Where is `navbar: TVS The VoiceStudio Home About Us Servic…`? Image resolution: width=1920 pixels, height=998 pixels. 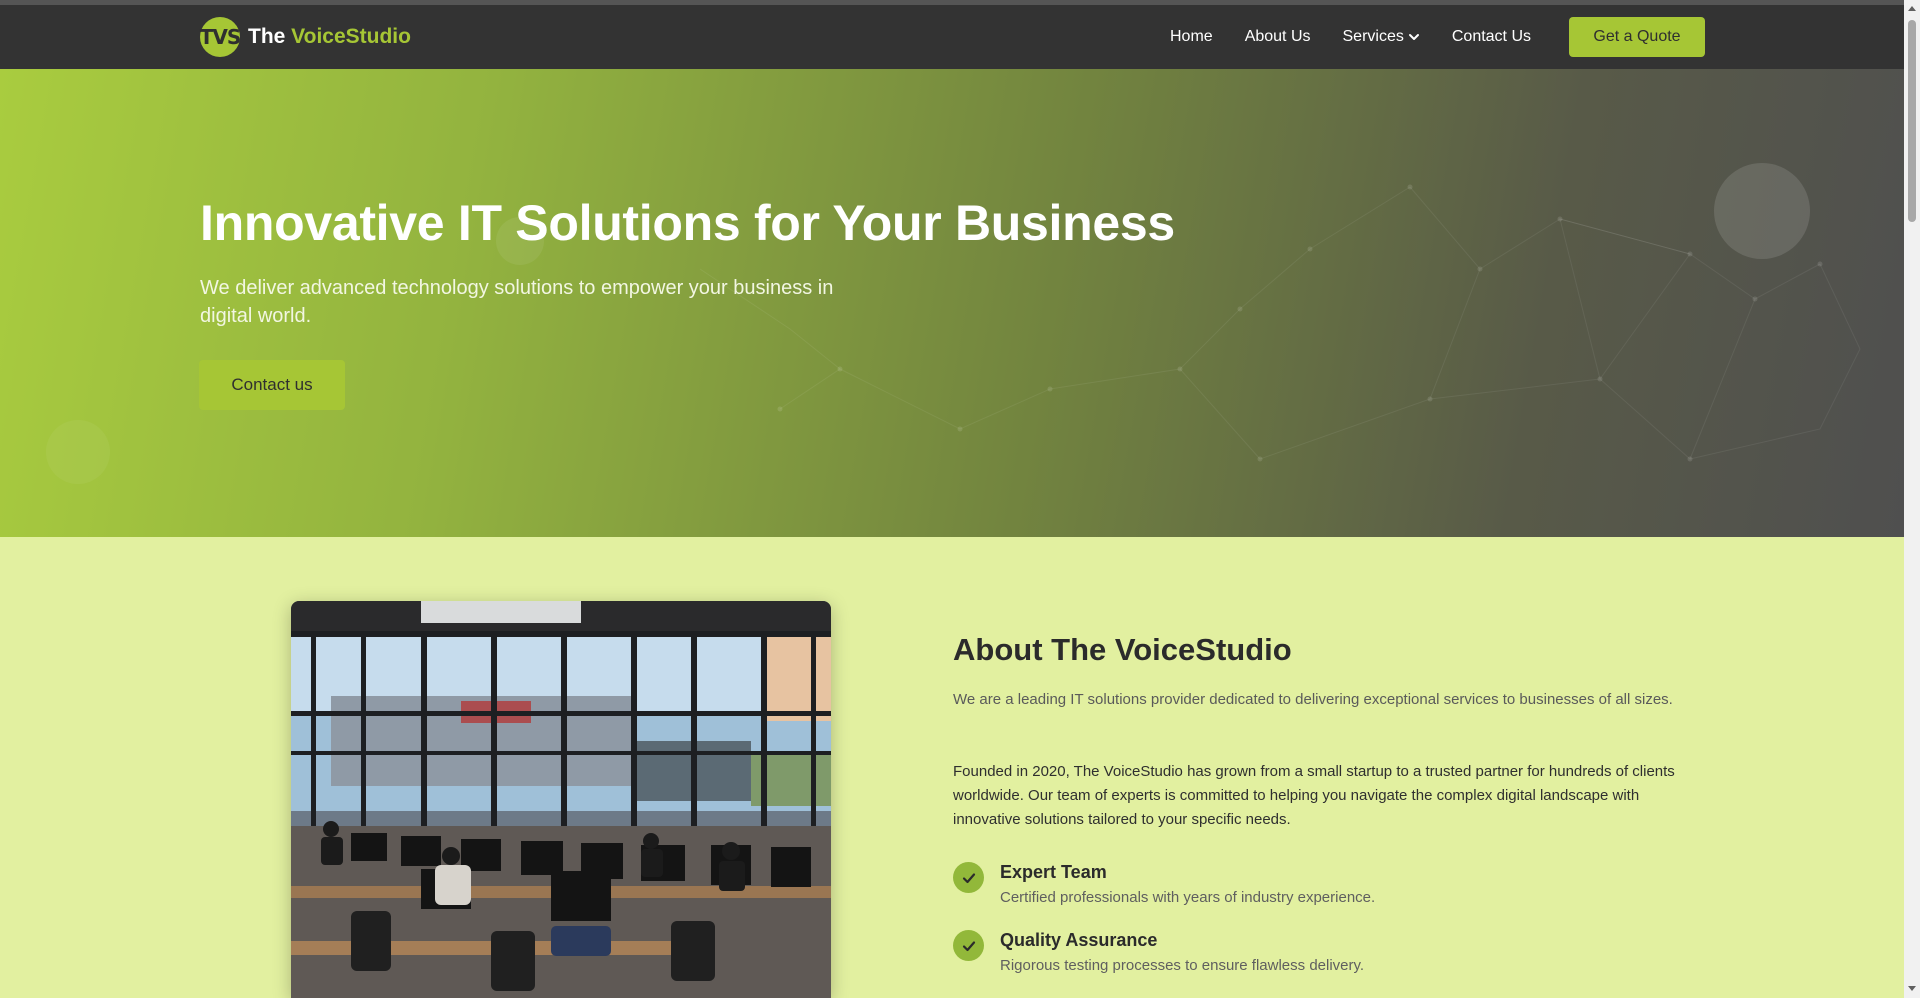 navbar: TVS The VoiceStudio Home About Us Servic… is located at coordinates (952, 37).